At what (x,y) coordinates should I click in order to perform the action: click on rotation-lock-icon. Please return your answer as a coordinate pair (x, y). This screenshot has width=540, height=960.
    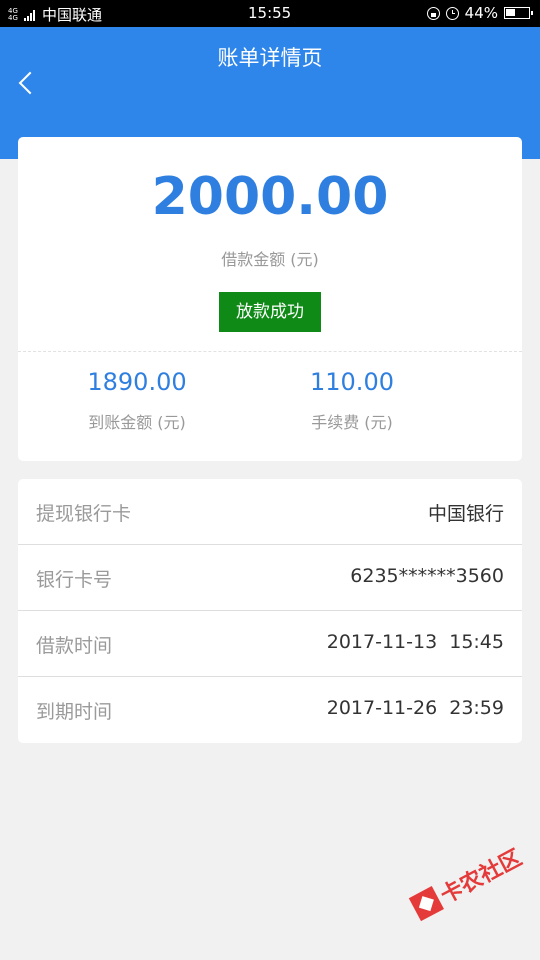
    Looking at the image, I should click on (433, 13).